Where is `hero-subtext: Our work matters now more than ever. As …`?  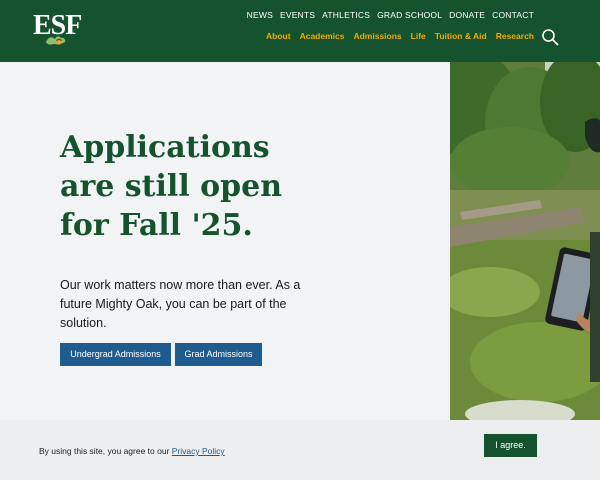
hero-subtext: Our work matters now more than ever. As … is located at coordinates (180, 304).